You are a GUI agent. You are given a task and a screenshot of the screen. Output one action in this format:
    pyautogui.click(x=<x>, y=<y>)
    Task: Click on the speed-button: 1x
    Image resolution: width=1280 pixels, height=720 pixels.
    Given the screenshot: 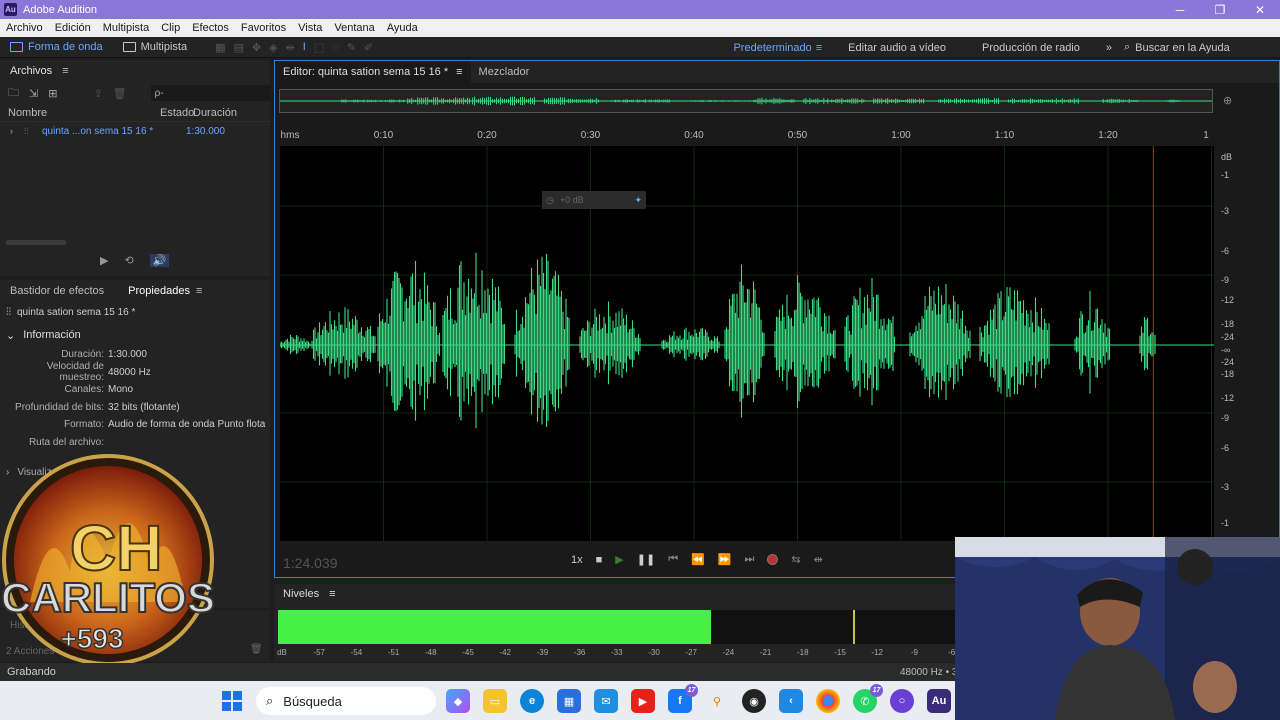 What is the action you would take?
    pyautogui.click(x=577, y=560)
    